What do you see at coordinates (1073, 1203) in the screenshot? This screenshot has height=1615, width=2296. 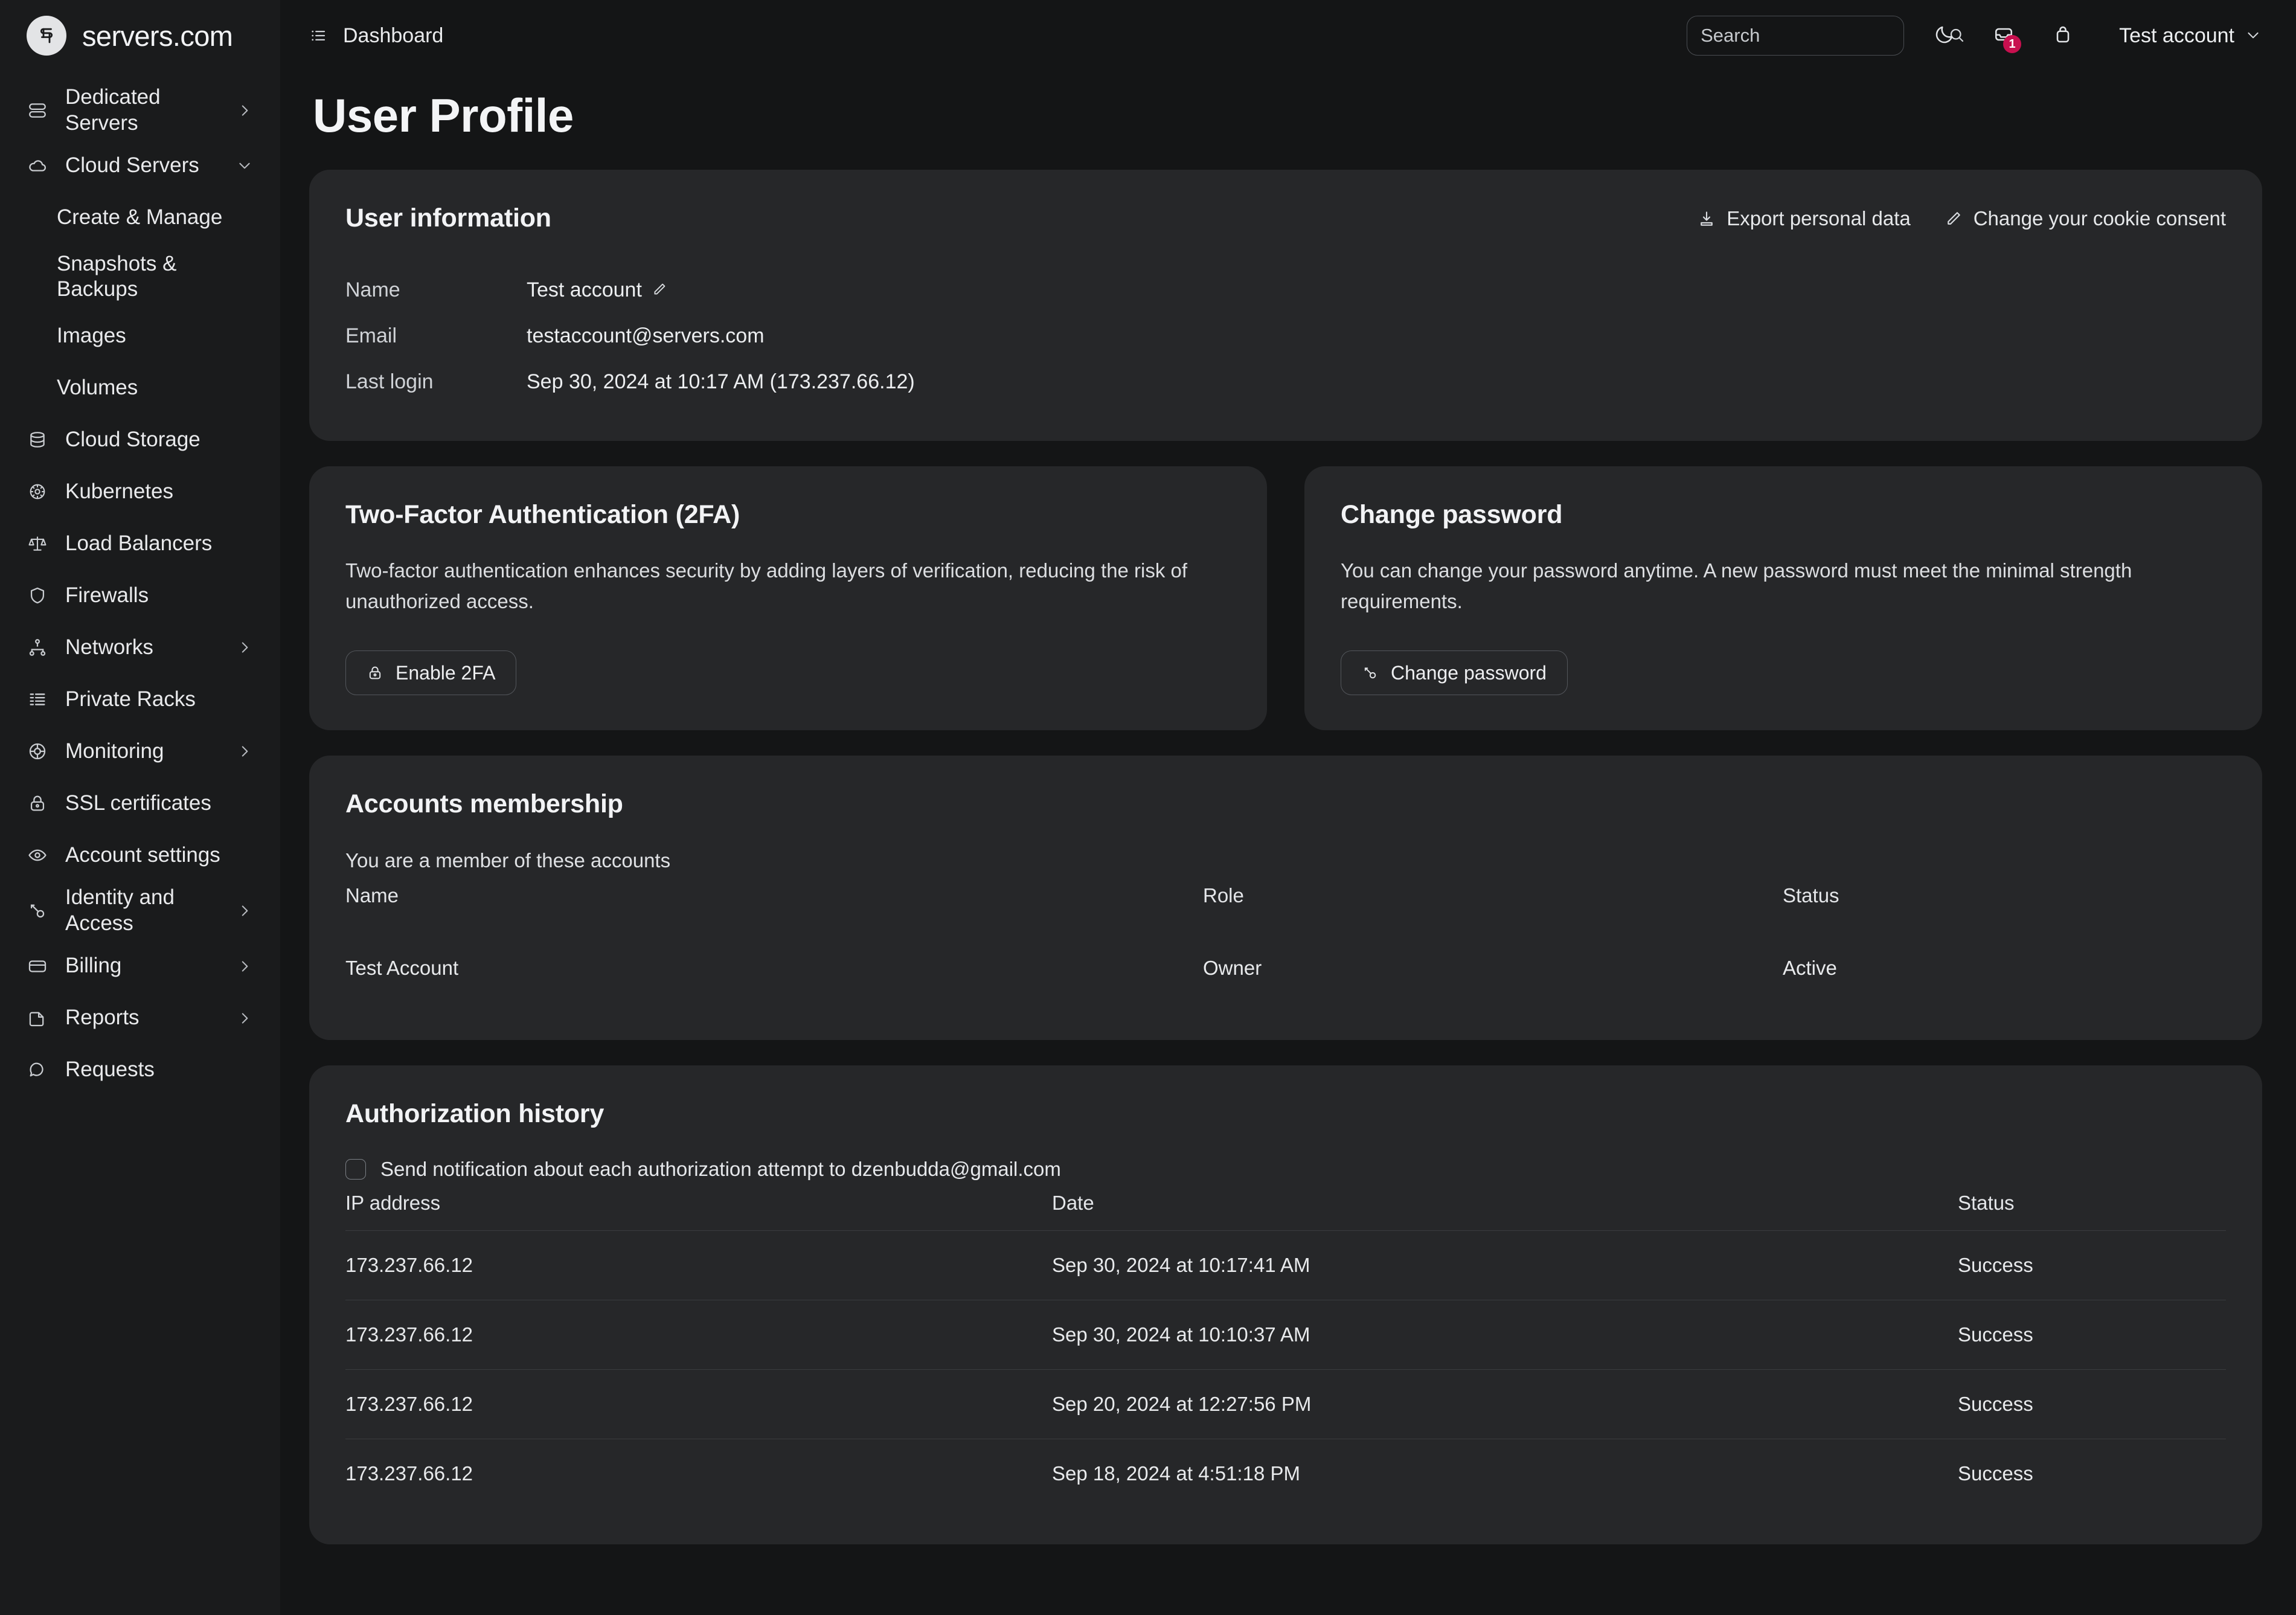 I see `column-header-date: Date` at bounding box center [1073, 1203].